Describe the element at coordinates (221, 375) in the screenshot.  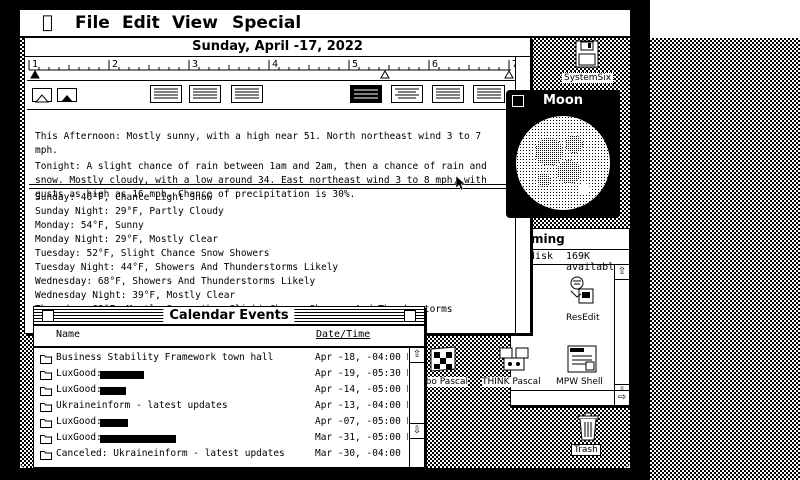
I see `calendar-row: LuxGood: Apr -19, -05:30 PM` at that location.